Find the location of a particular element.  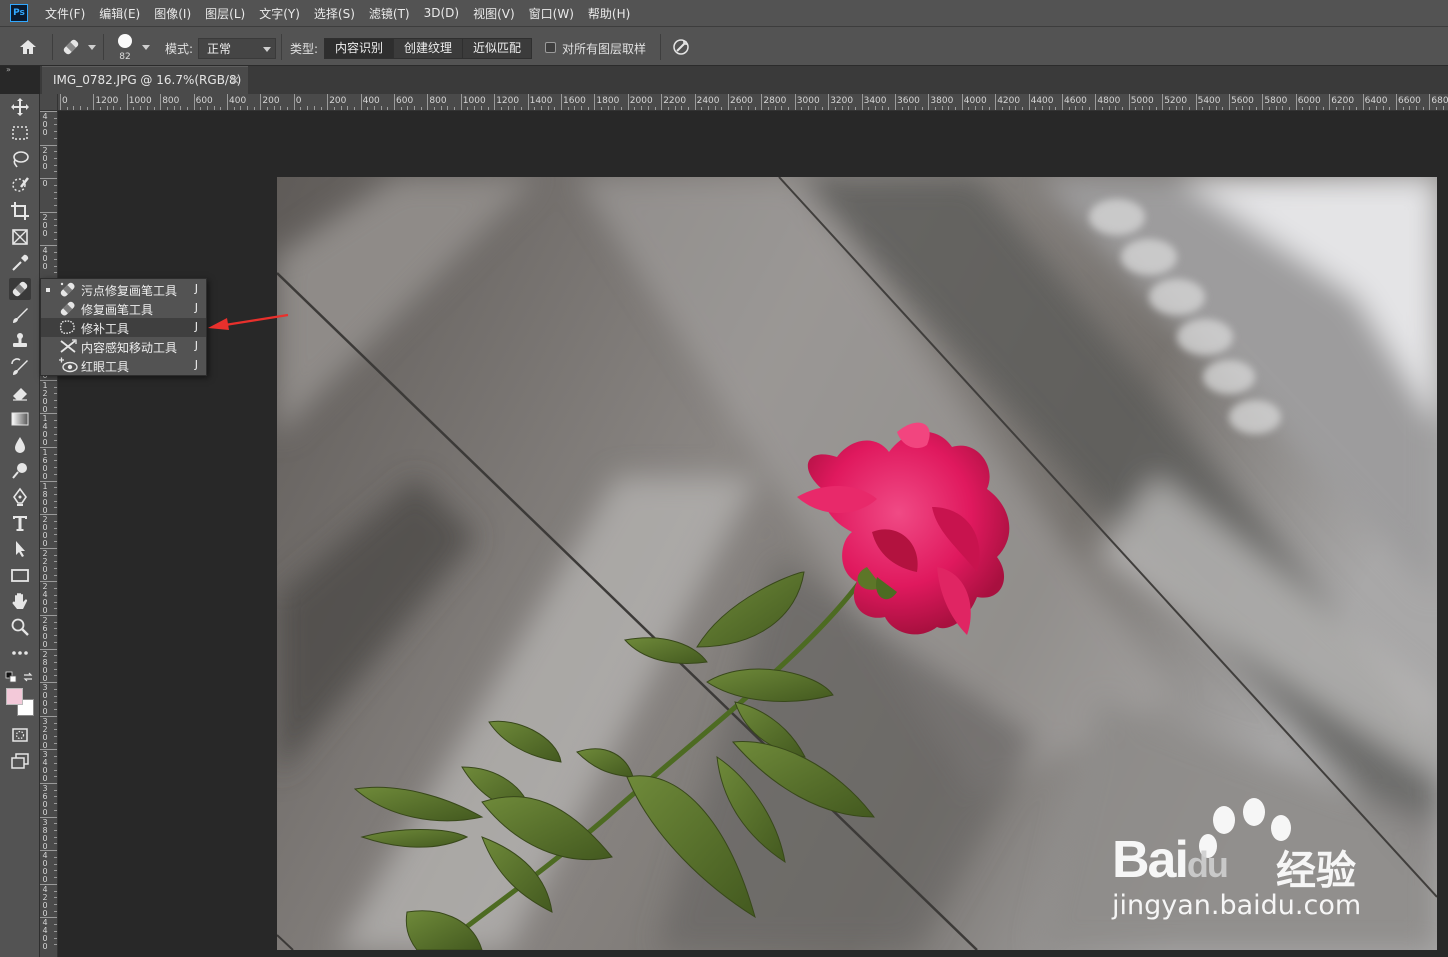

quick-mask-button is located at coordinates (20, 735).